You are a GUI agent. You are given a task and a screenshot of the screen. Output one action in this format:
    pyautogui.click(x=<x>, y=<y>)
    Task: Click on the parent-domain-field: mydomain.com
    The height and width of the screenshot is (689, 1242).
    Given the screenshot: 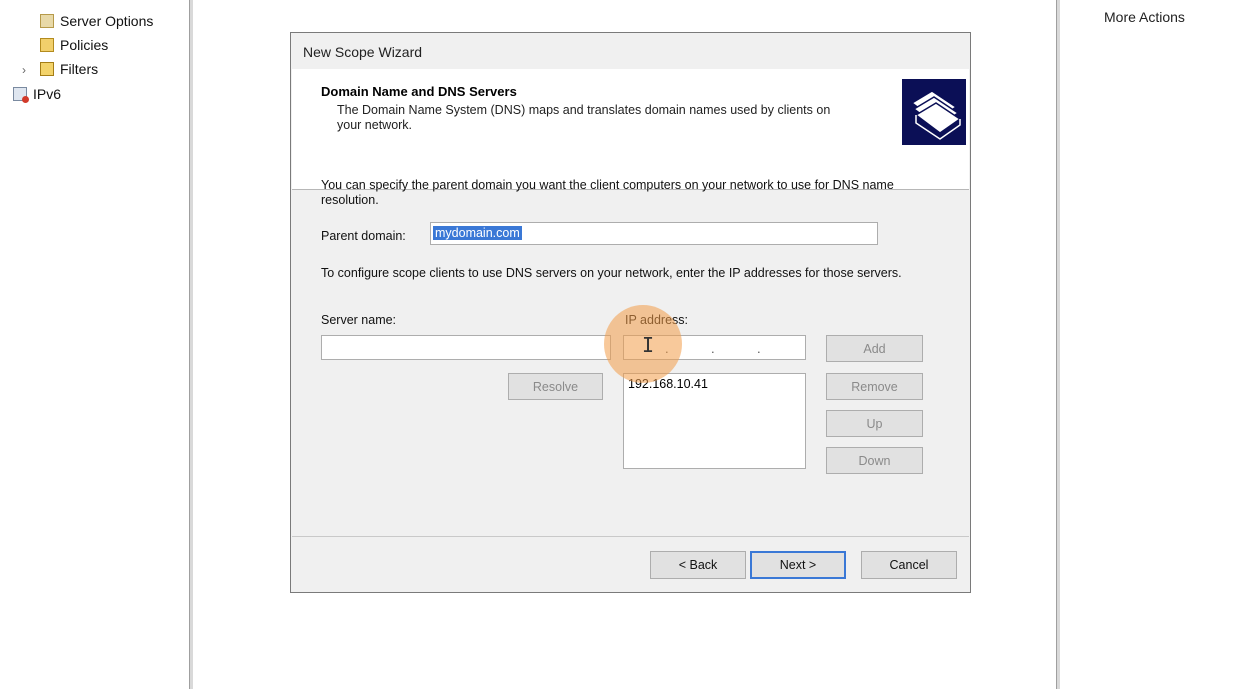 What is the action you would take?
    pyautogui.click(x=654, y=233)
    